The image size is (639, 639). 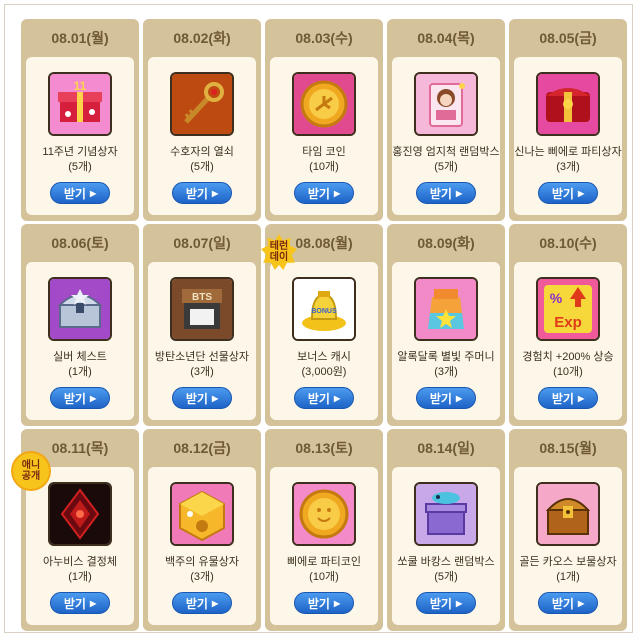 What do you see at coordinates (202, 38) in the screenshot?
I see `day-date: 08.02(화)` at bounding box center [202, 38].